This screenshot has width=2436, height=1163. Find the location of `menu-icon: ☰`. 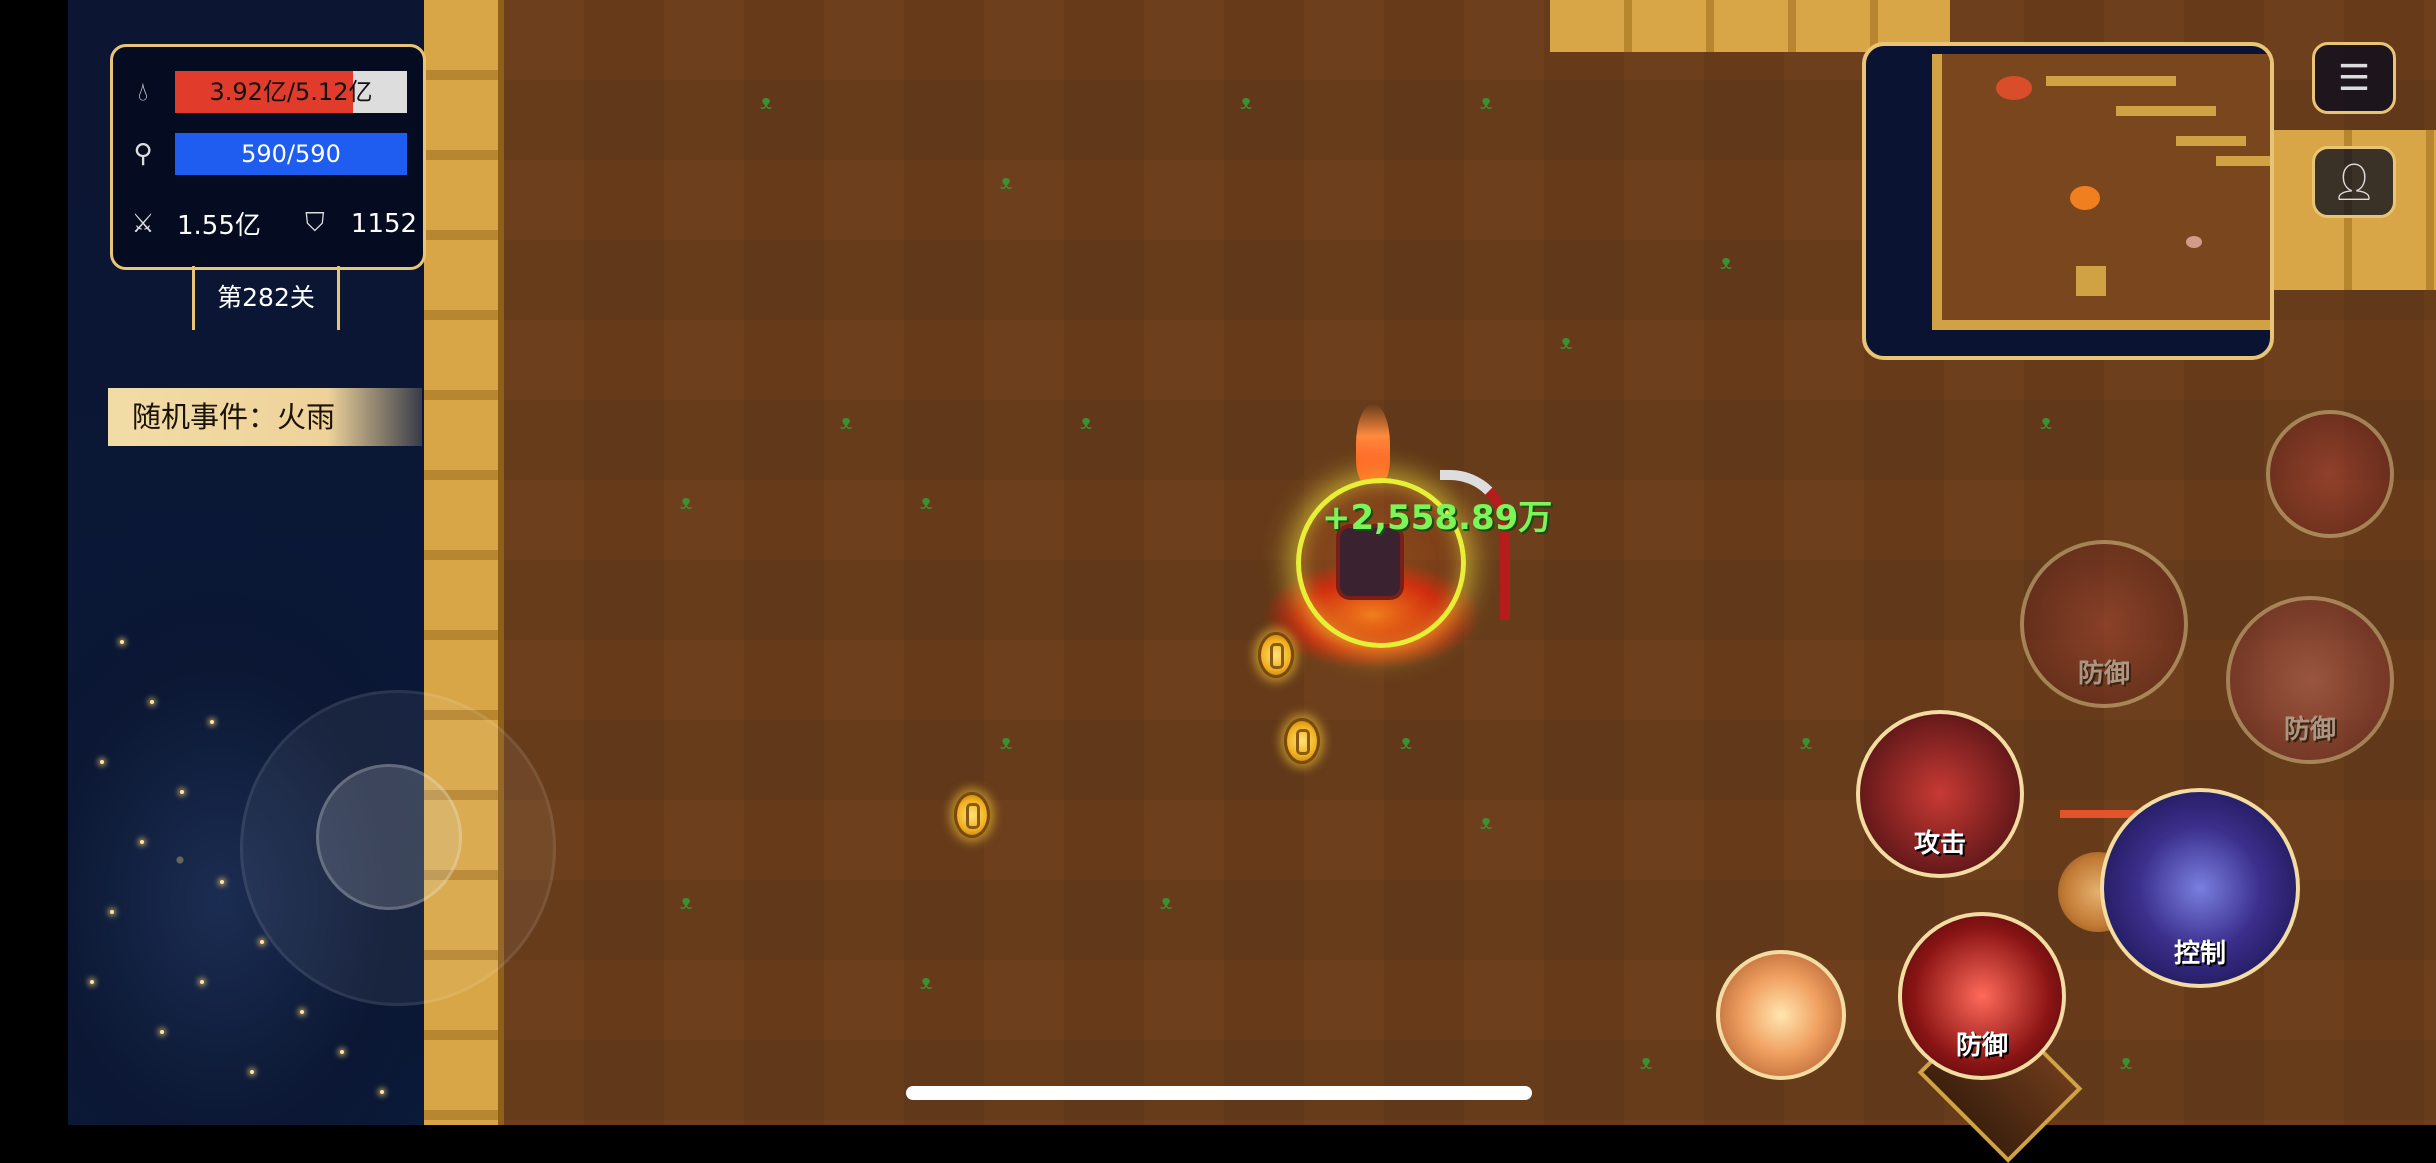

menu-icon: ☰ is located at coordinates (2354, 78).